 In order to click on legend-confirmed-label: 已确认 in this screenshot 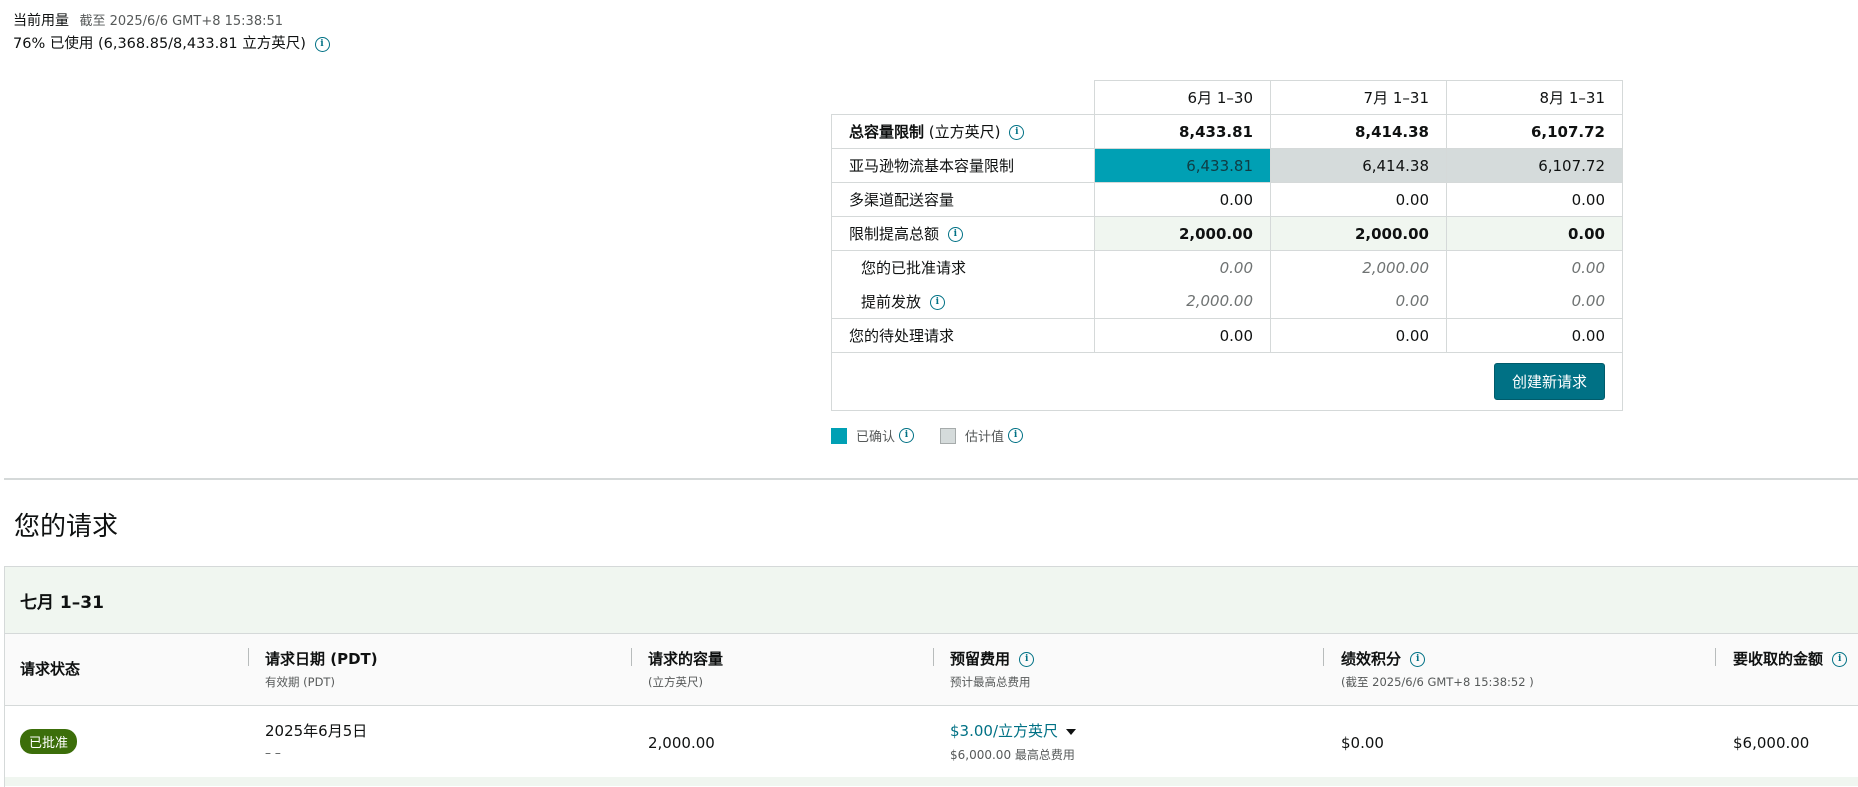, I will do `click(876, 437)`.